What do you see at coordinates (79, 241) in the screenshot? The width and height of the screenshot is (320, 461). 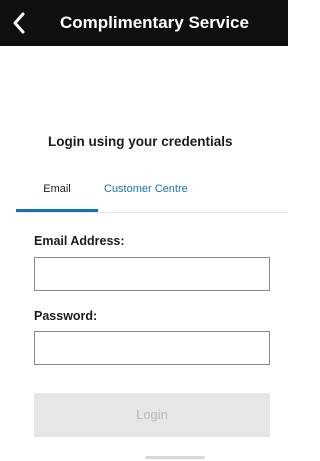 I see `email-label: Email Address:` at bounding box center [79, 241].